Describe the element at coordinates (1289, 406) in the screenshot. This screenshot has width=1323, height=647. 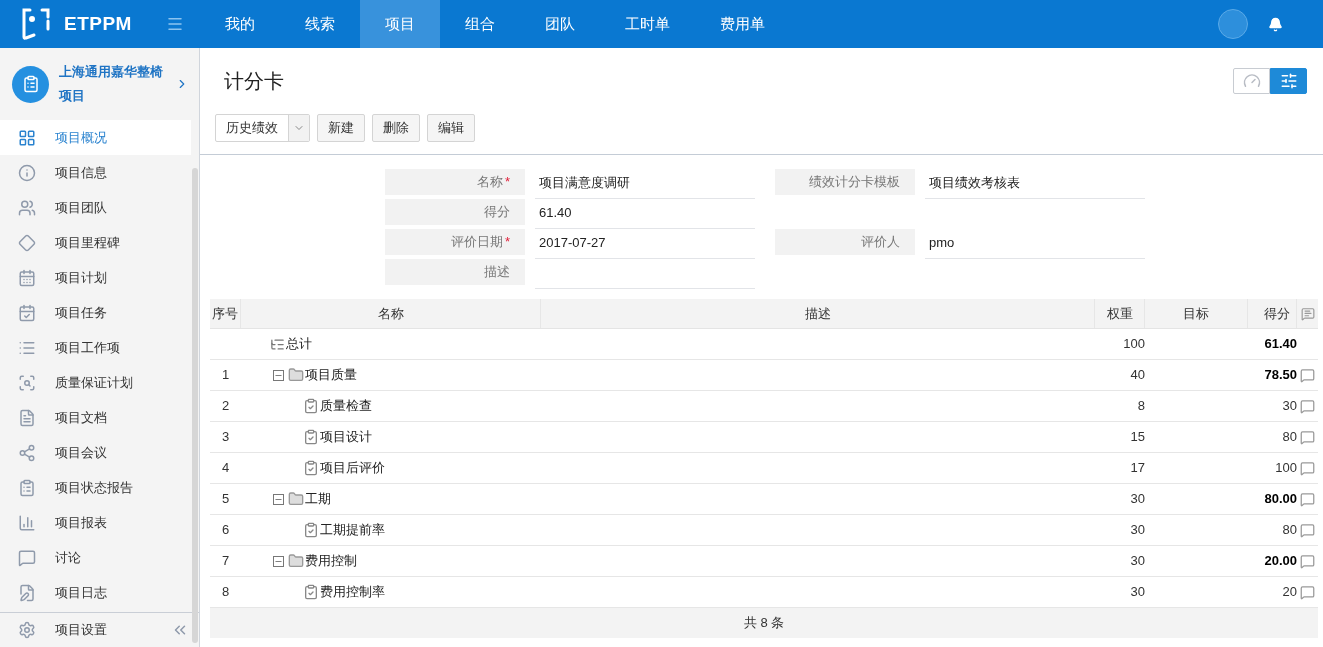
I see `score-cell-text: 30` at that location.